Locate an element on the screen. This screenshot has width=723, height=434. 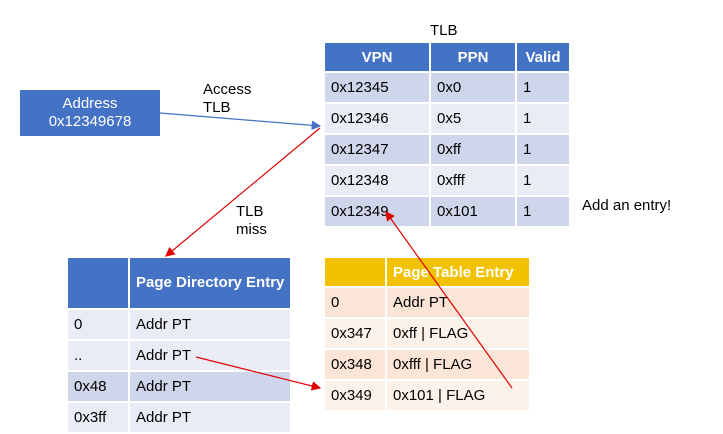
tlb-row: 0x12345 0x0 1 is located at coordinates (447, 87).